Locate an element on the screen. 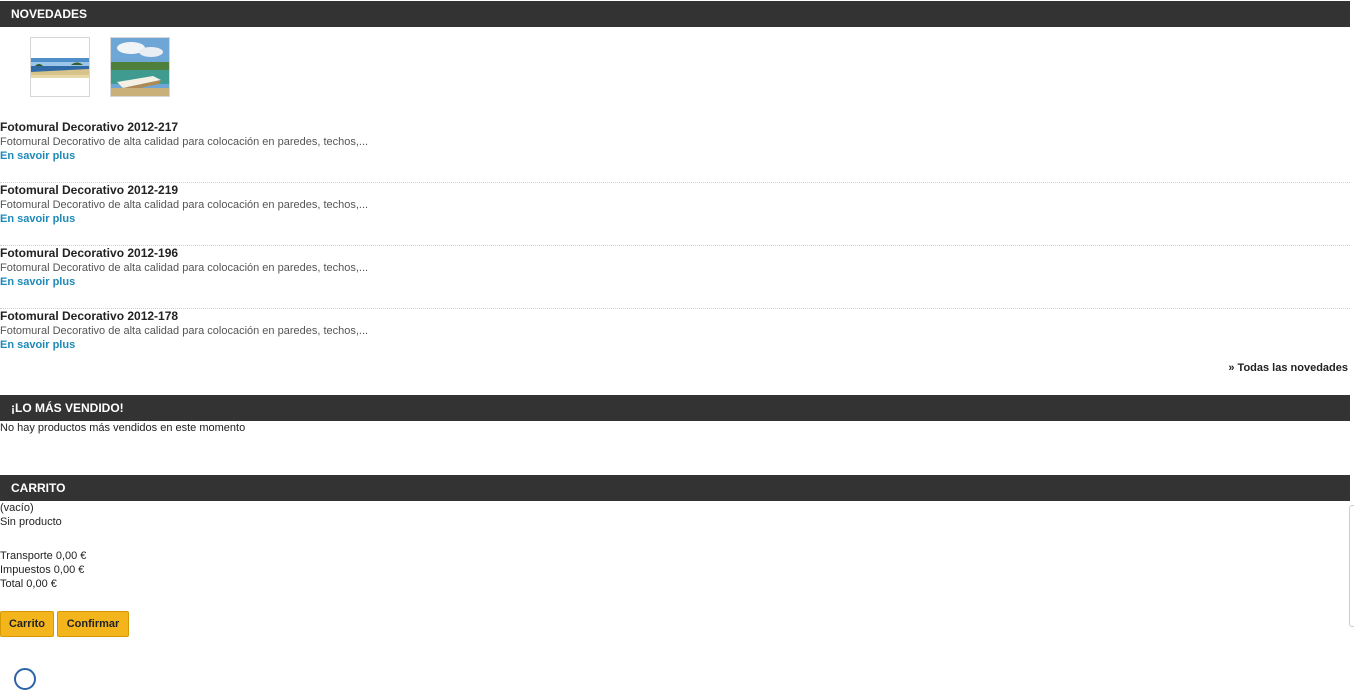 The image size is (1354, 690). partial-logo-icon is located at coordinates (25, 679).